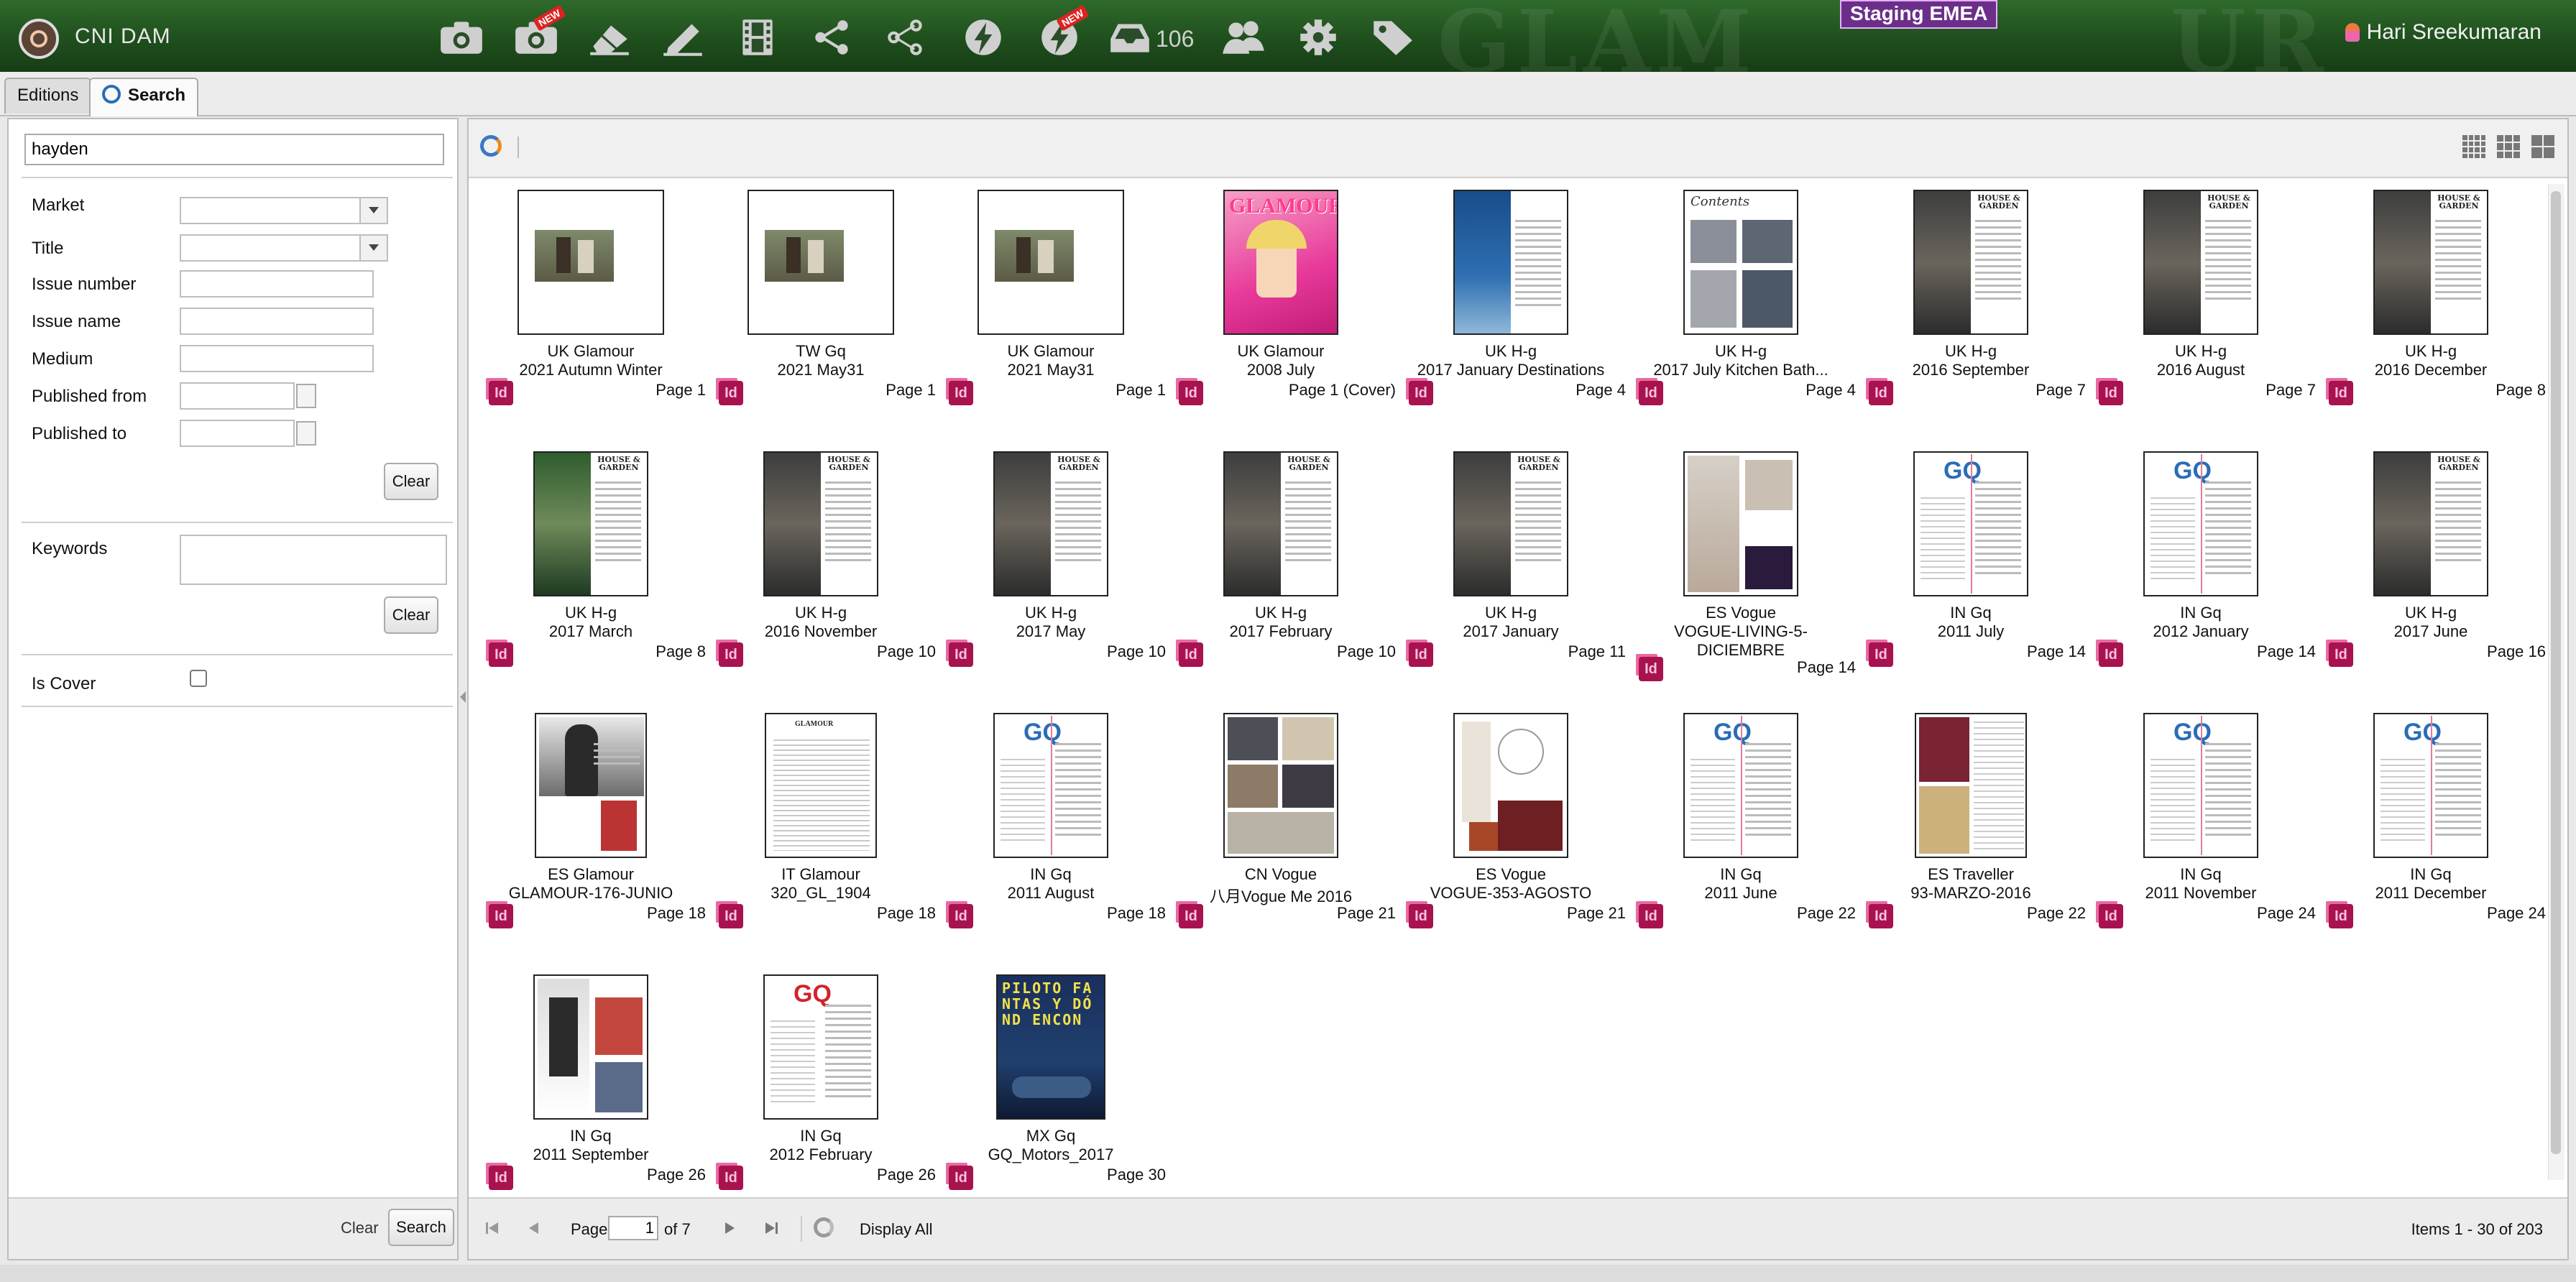 The height and width of the screenshot is (1282, 2576). Describe the element at coordinates (896, 1229) in the screenshot. I see `display-all-button: Display All` at that location.